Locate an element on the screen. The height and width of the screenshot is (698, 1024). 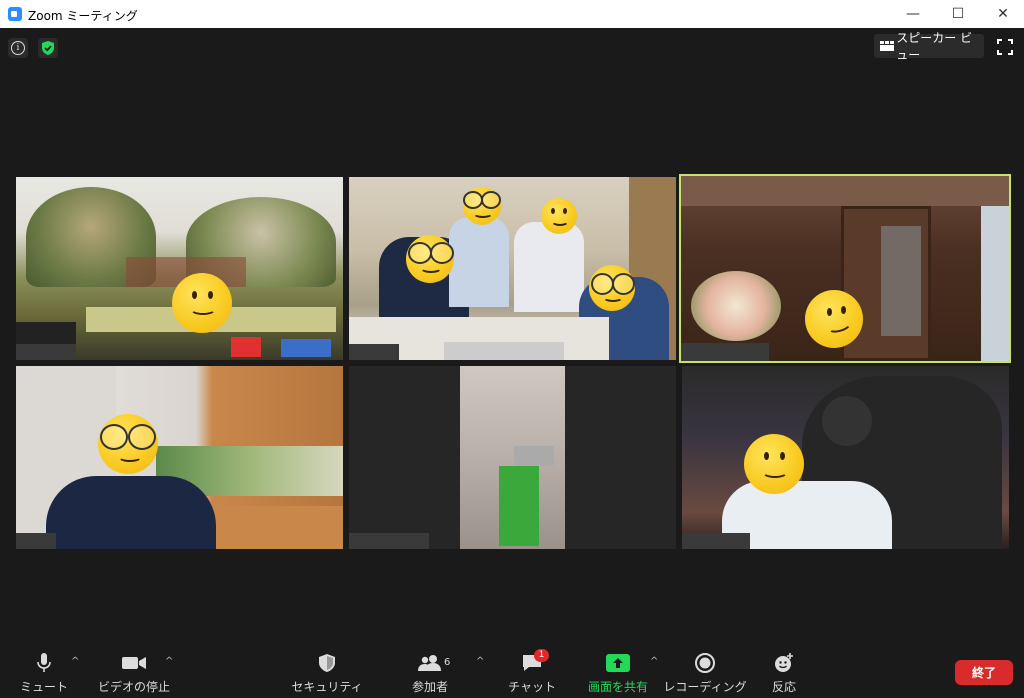
video-camera-icon is located at coordinates (134, 663).